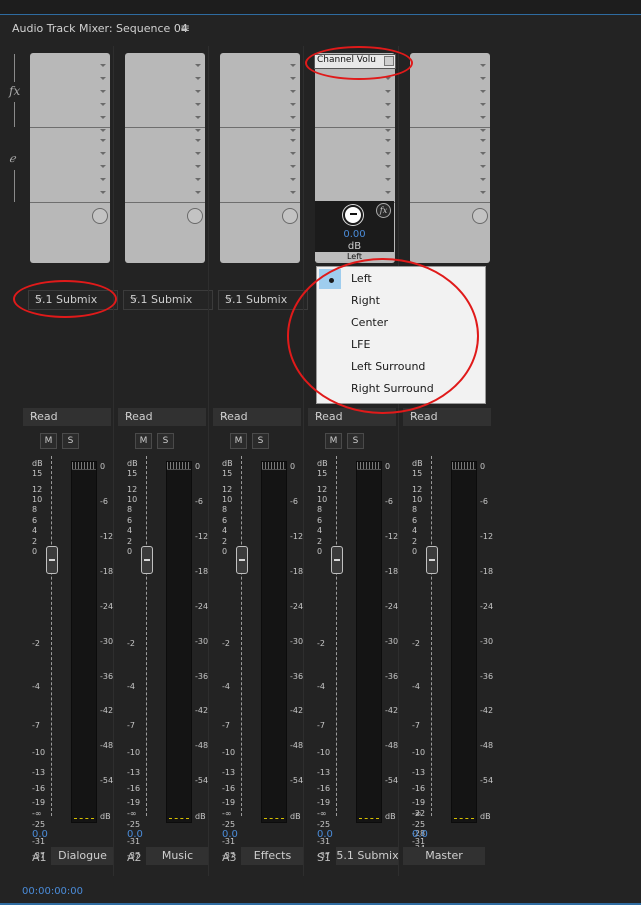  I want to click on channel-volume-dropdown-button, so click(389, 61).